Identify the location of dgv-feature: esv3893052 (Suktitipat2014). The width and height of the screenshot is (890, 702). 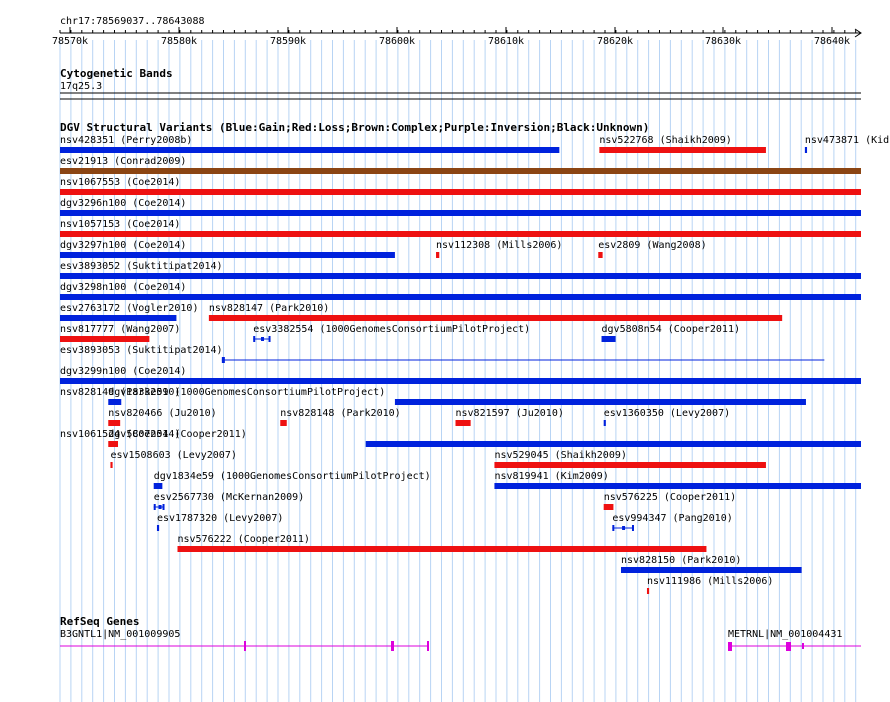
(460, 270).